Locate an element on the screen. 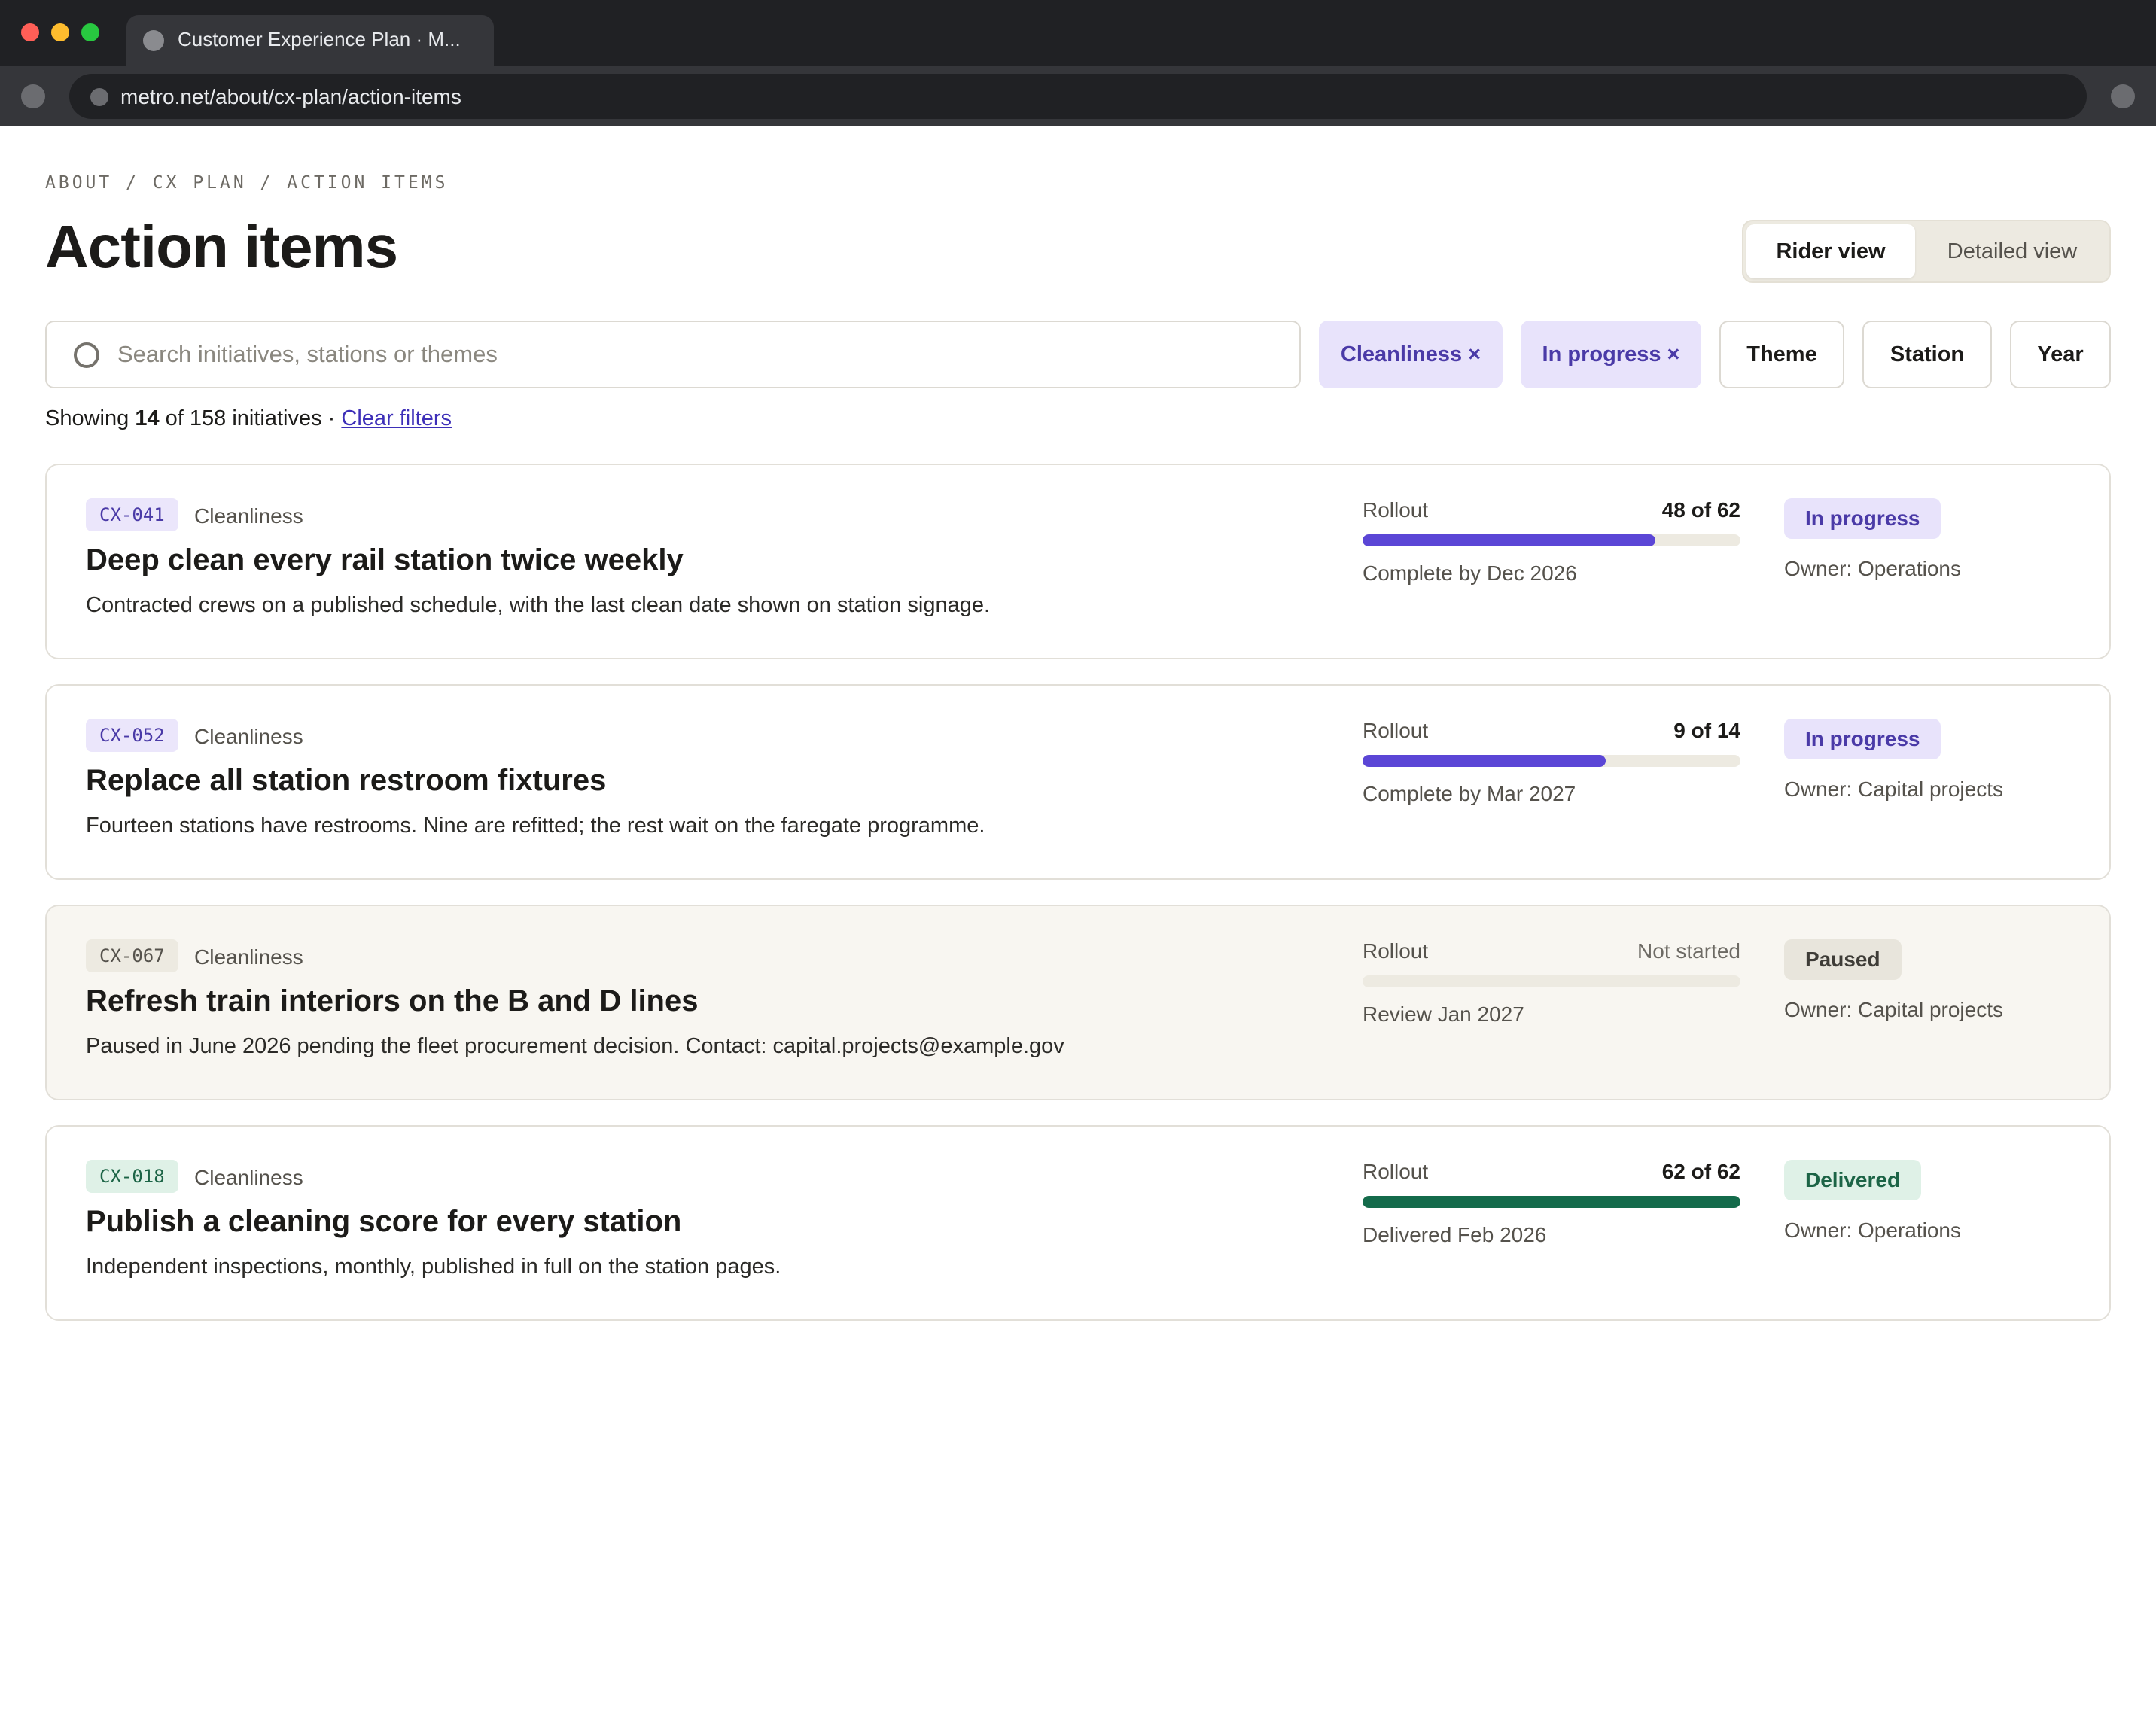 The image size is (2156, 1731). results-prefix: Showing is located at coordinates (90, 418).